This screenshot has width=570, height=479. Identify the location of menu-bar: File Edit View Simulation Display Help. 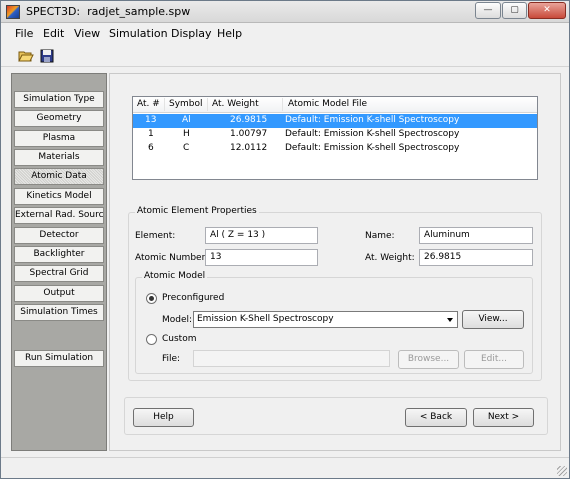
(285, 34).